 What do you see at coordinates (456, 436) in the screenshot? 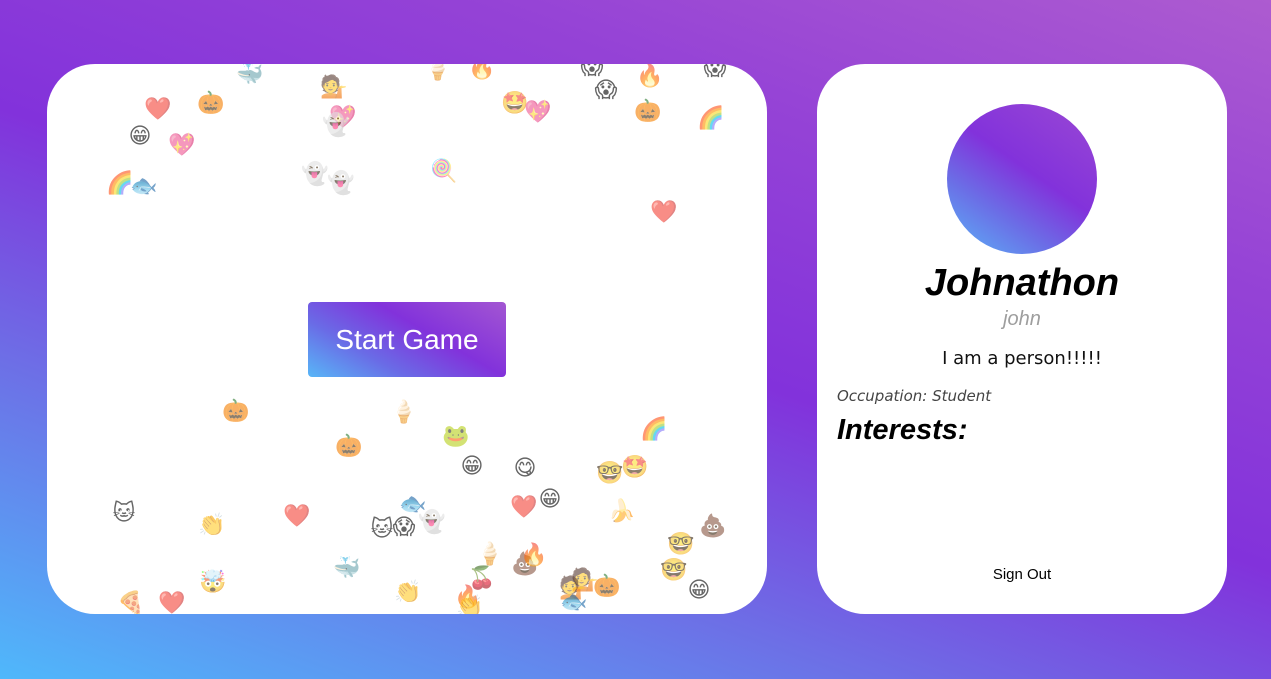
I see `floating-emoji: 🐸` at bounding box center [456, 436].